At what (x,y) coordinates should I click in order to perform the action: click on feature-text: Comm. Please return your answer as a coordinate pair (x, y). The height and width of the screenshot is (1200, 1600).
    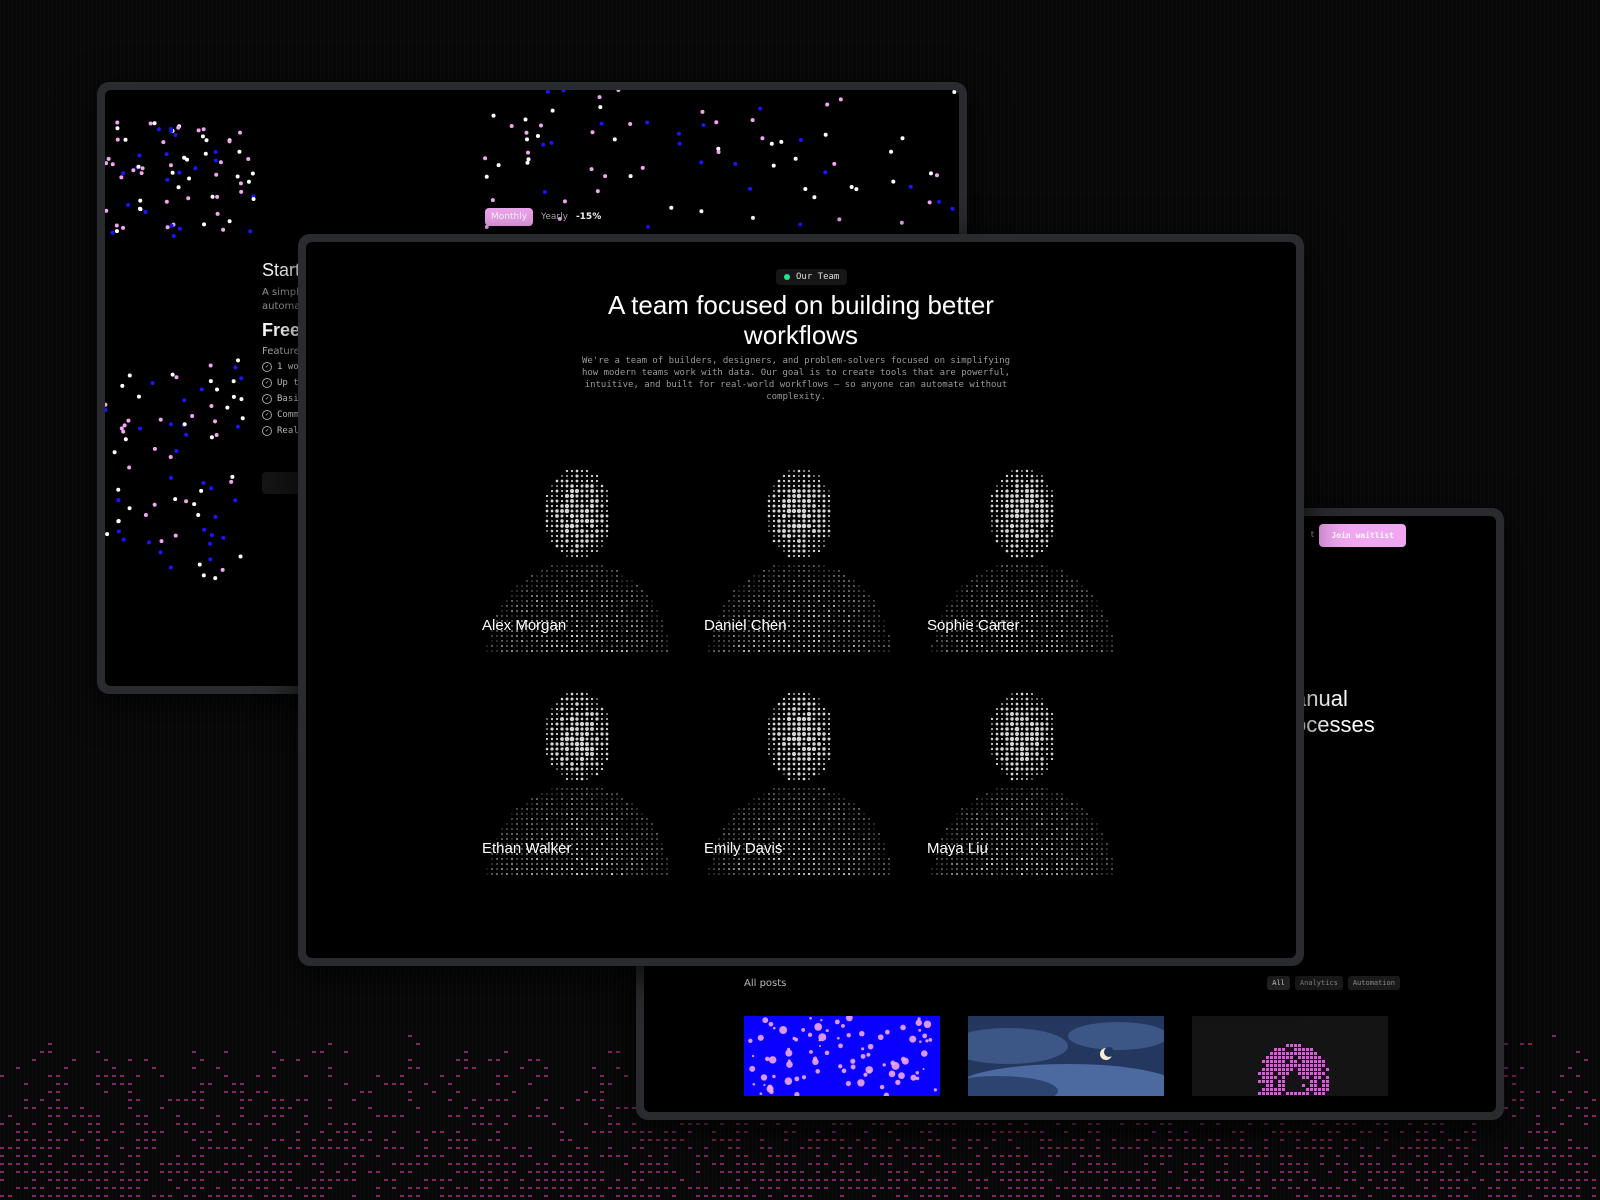
    Looking at the image, I should click on (288, 415).